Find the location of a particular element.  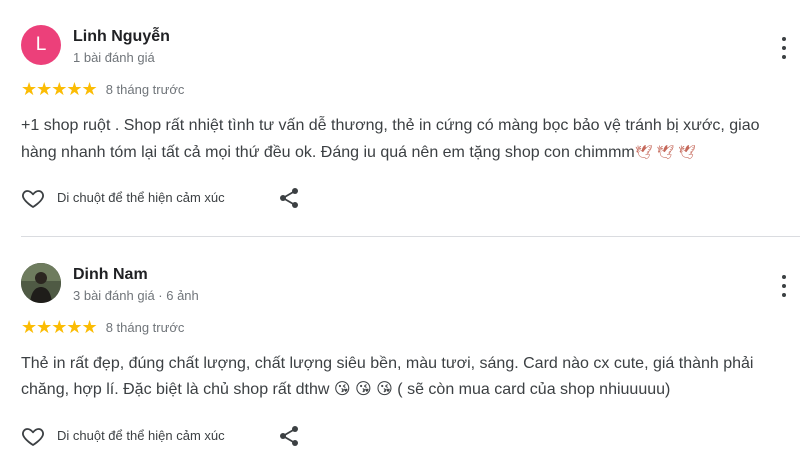

reviewer-meta: 1 bài đánh giá is located at coordinates (114, 57).